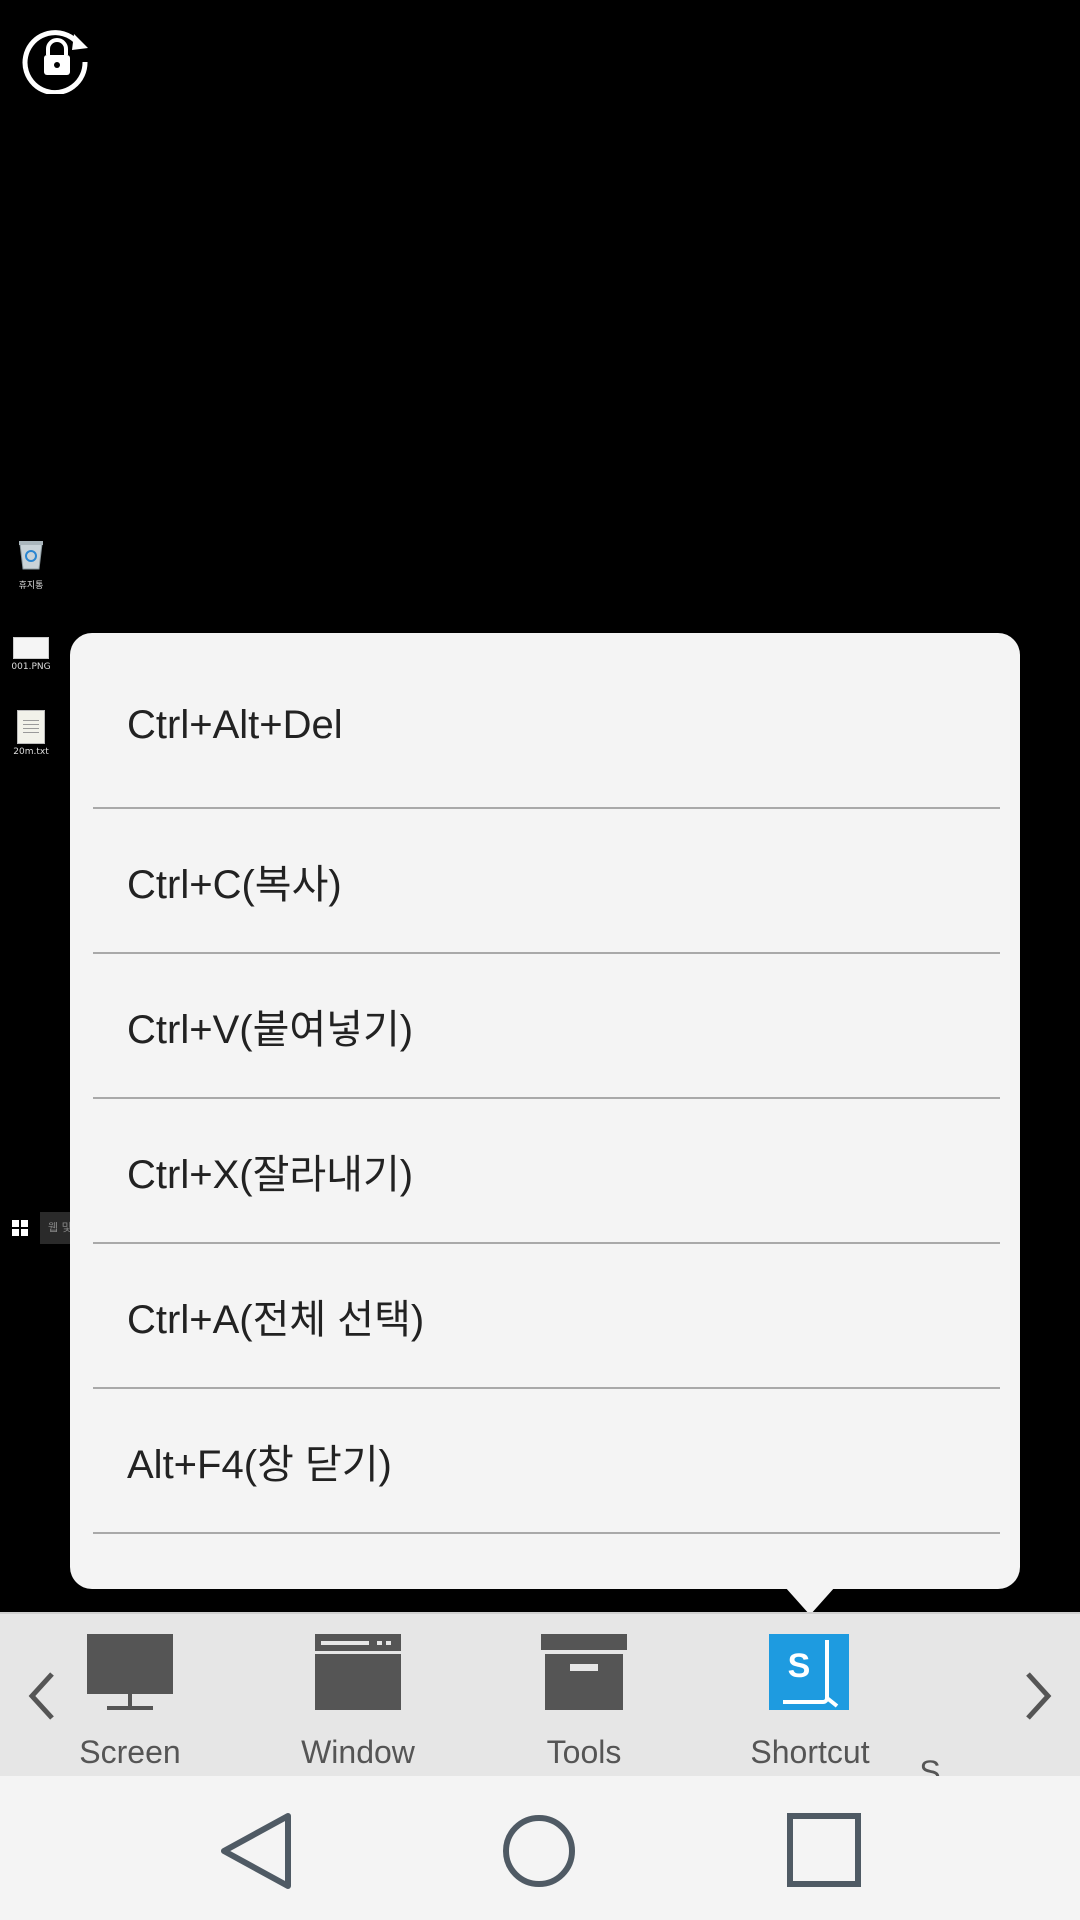 This screenshot has height=1920, width=1080. What do you see at coordinates (31, 752) in the screenshot?
I see `desktop-icon-label: 20m.txt` at bounding box center [31, 752].